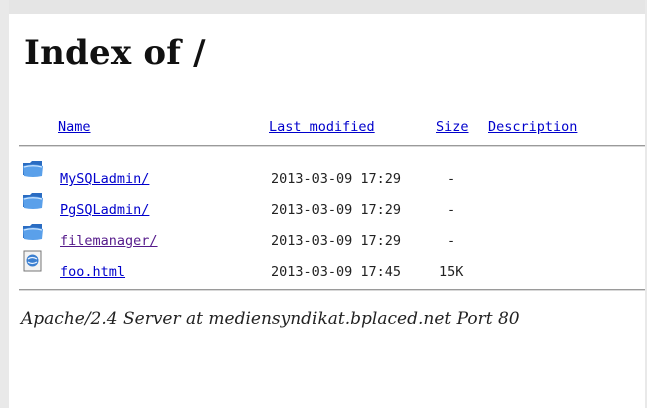 This screenshot has height=408, width=647. What do you see at coordinates (74, 127) in the screenshot?
I see `column-header-name: Name` at bounding box center [74, 127].